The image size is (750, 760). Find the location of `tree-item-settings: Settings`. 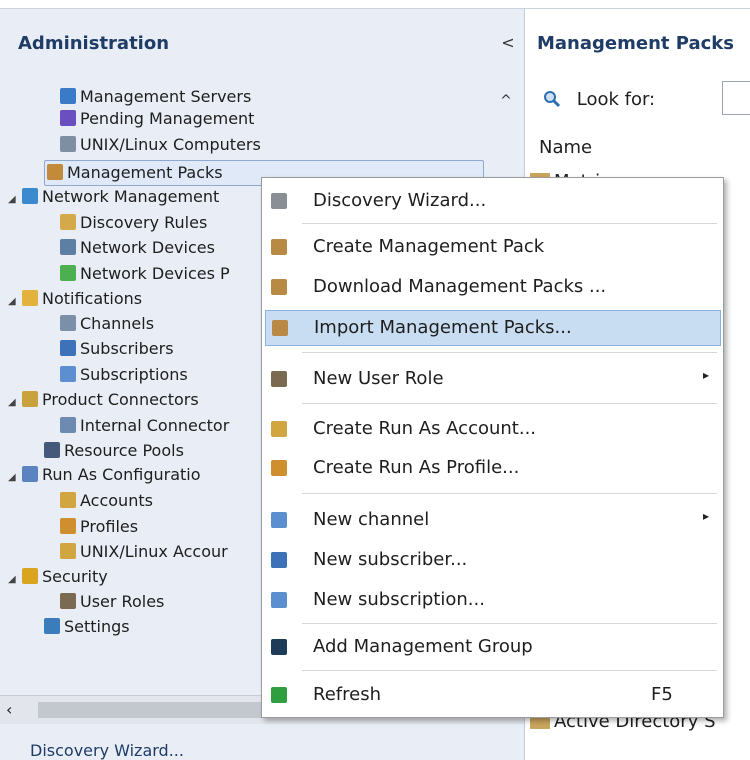

tree-item-settings: Settings is located at coordinates (87, 627).